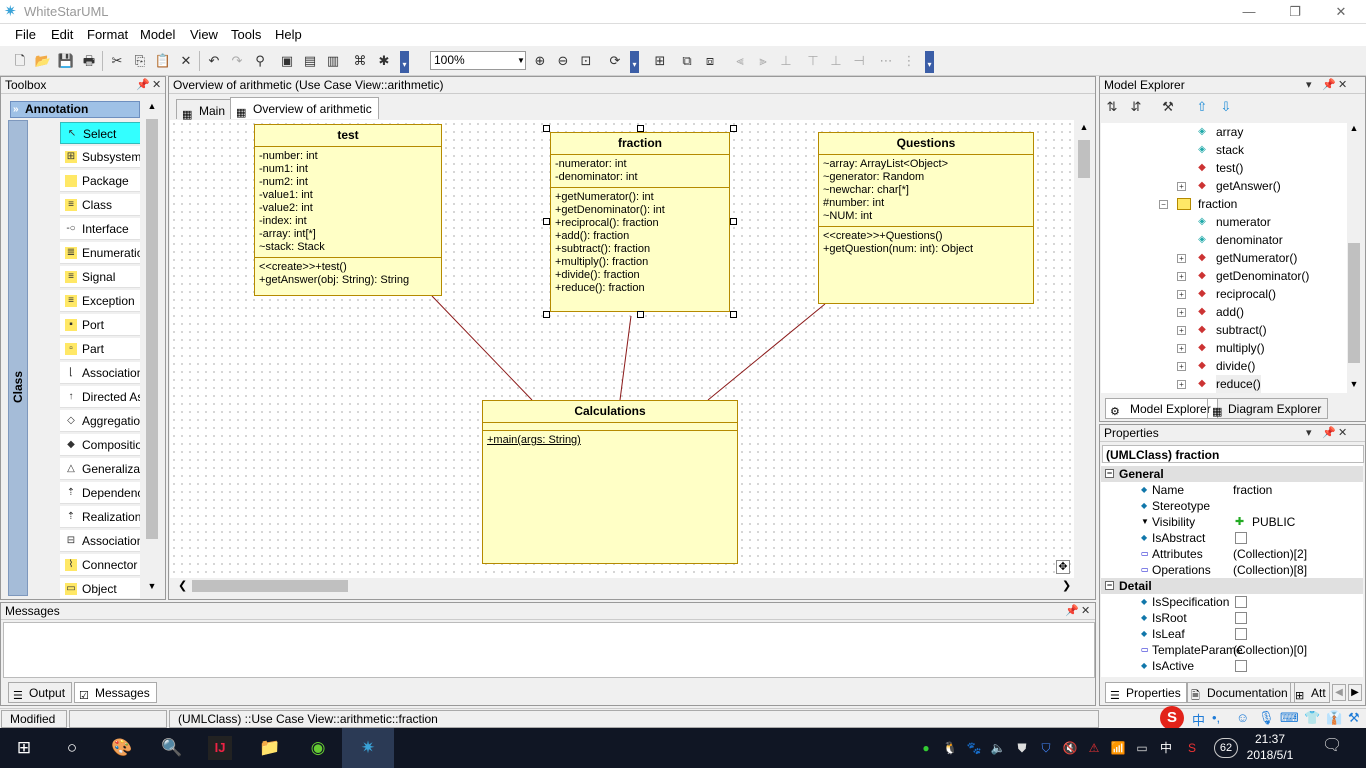  I want to click on tool-generalization: △ Generalization, so click(100, 469).